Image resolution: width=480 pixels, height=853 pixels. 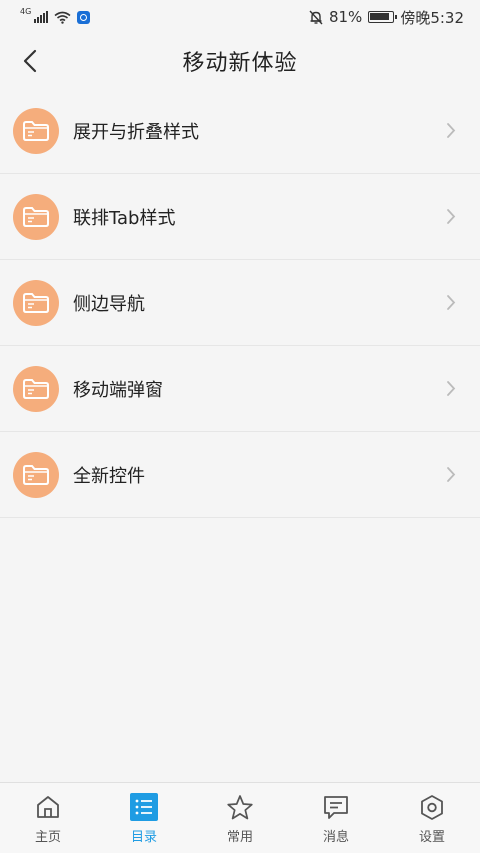 I want to click on tab-label: 常用, so click(x=239, y=837).